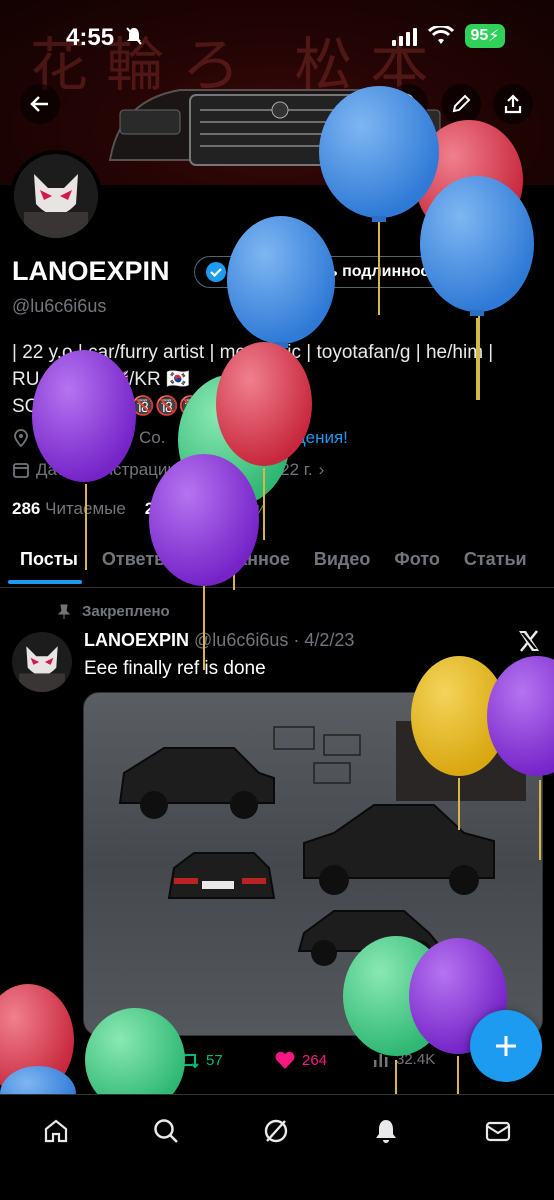  I want to click on verified-icon, so click(216, 272).